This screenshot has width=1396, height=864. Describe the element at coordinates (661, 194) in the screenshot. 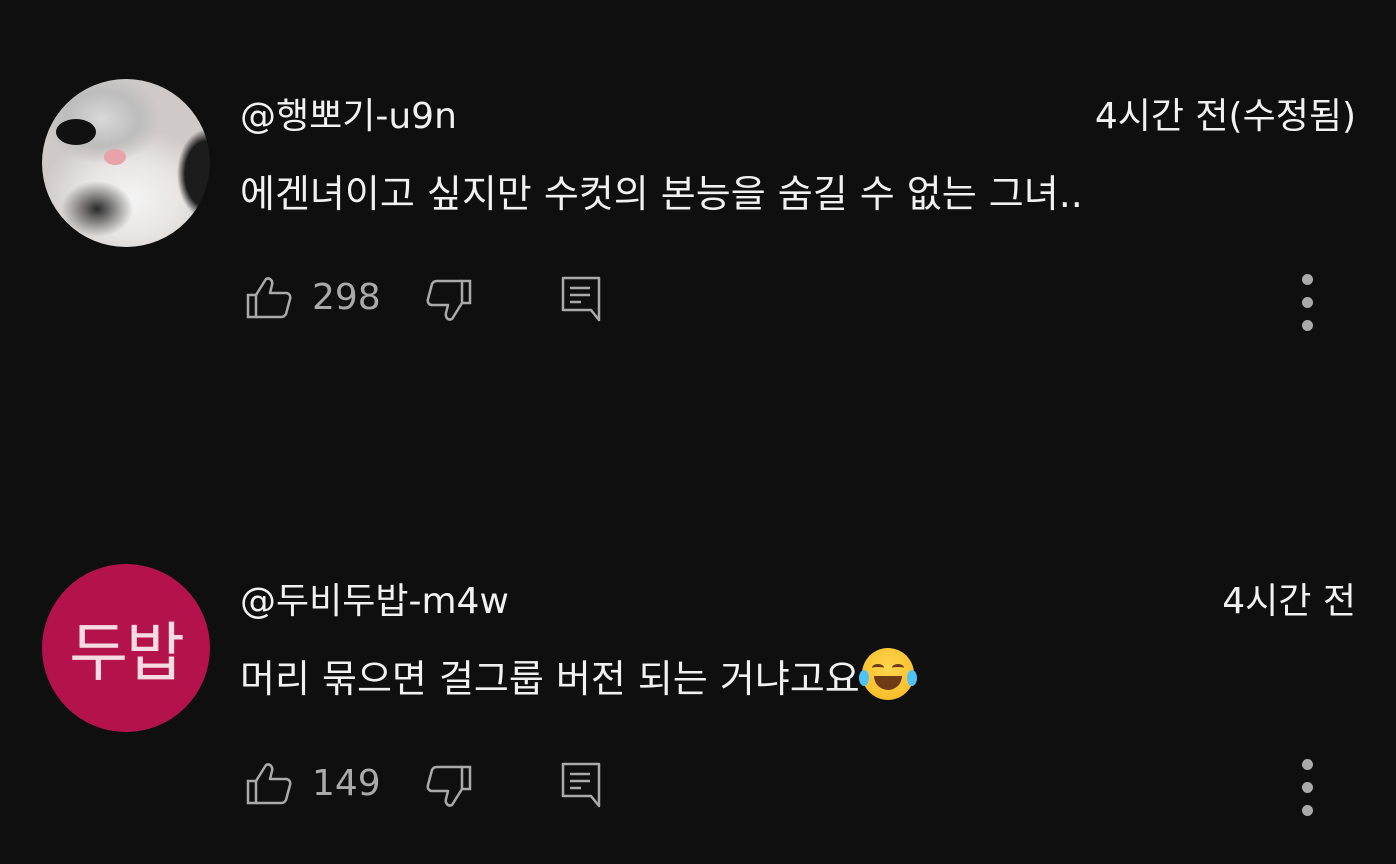

I see `comment-text: 에겐녀이고 싶지만 수컷의 본능을 숨길 수 없는 그녀..` at that location.